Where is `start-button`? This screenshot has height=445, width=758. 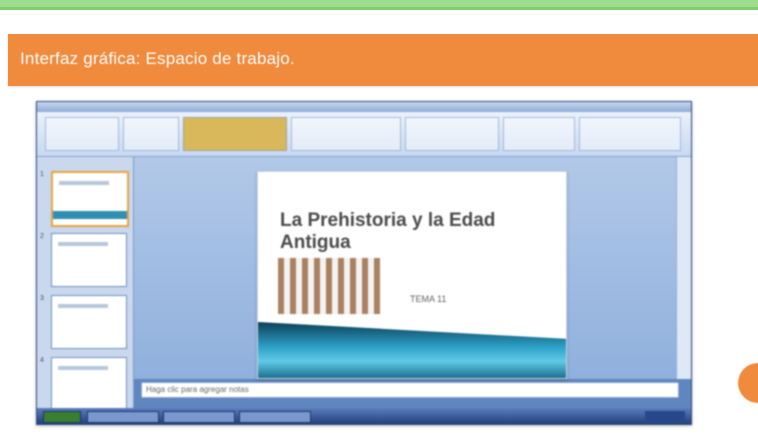 start-button is located at coordinates (62, 417).